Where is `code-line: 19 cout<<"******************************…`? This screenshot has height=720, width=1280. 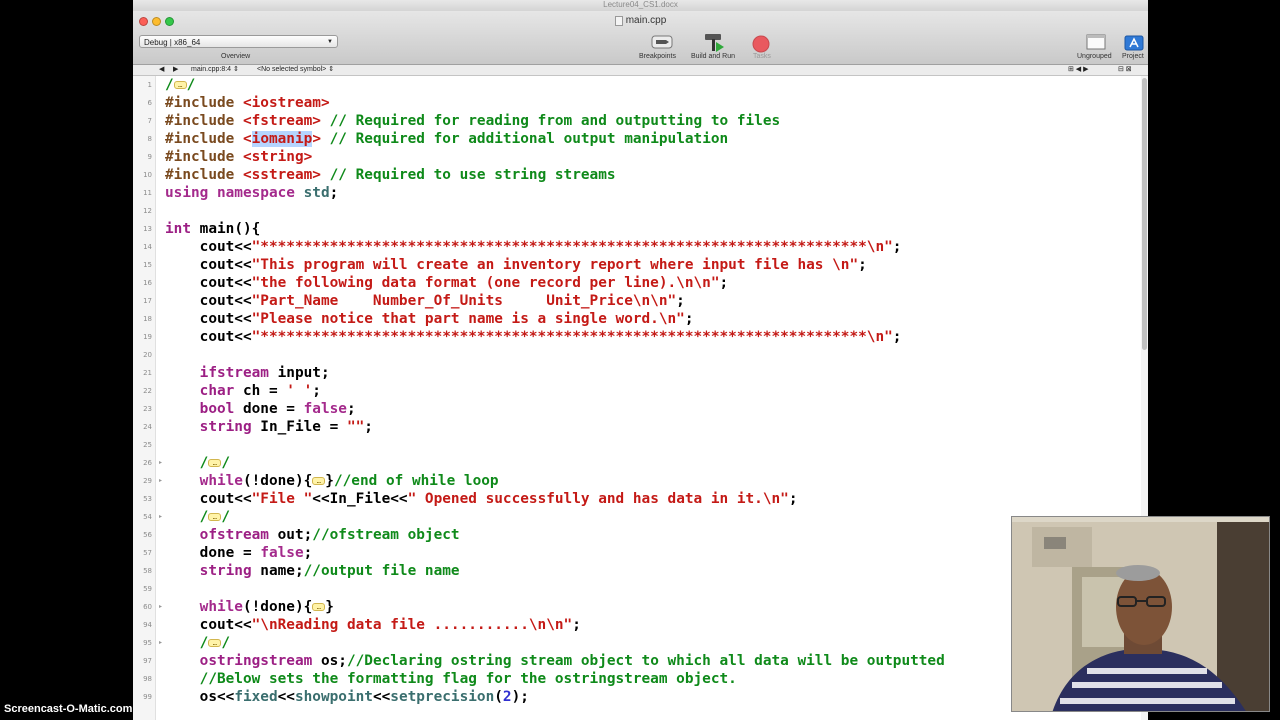
code-line: 19 cout<<"******************************… is located at coordinates (635, 337).